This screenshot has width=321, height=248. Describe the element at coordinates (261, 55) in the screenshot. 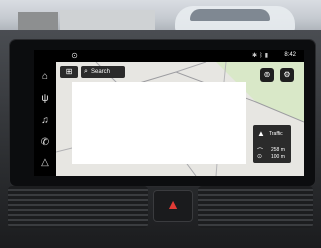

I see `status-icons: ✱ᛒ▮` at that location.